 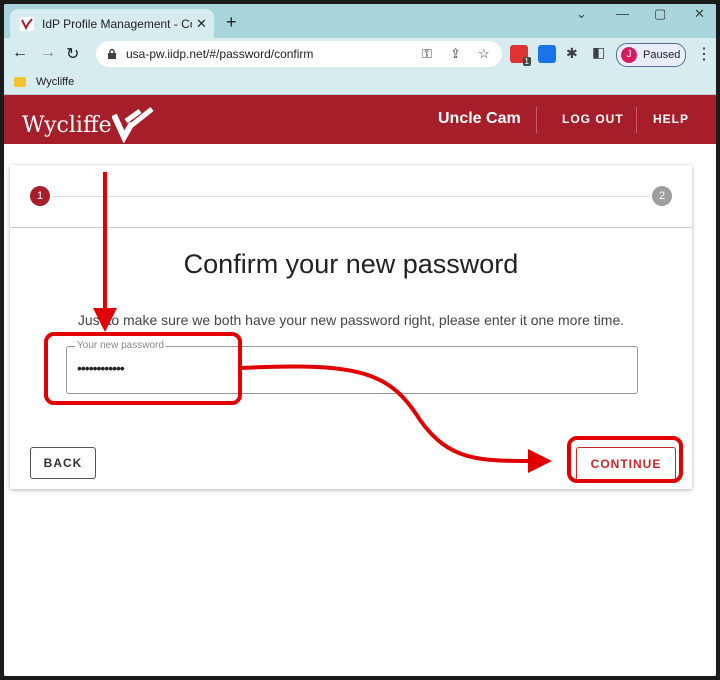 What do you see at coordinates (699, 14) in the screenshot?
I see `close-window-icon: ✕` at bounding box center [699, 14].